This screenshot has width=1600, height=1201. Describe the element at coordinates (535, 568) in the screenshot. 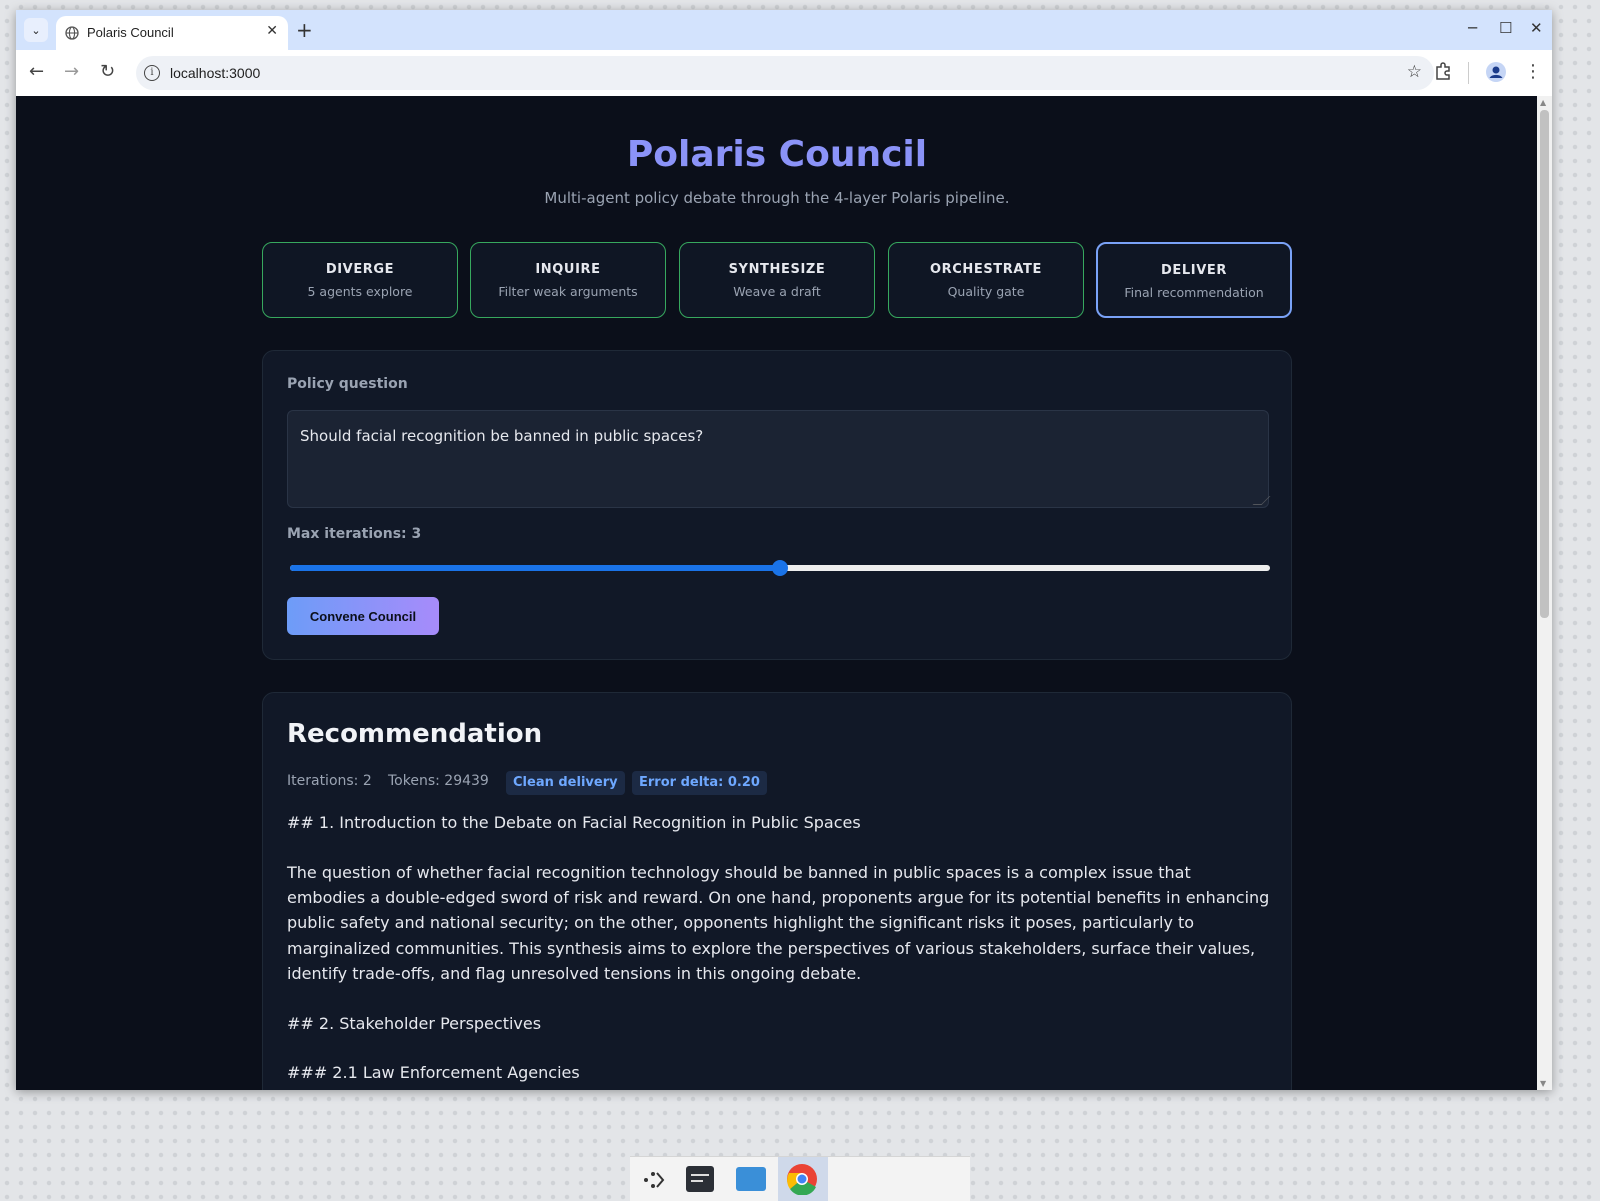

I see `slider-fill` at that location.